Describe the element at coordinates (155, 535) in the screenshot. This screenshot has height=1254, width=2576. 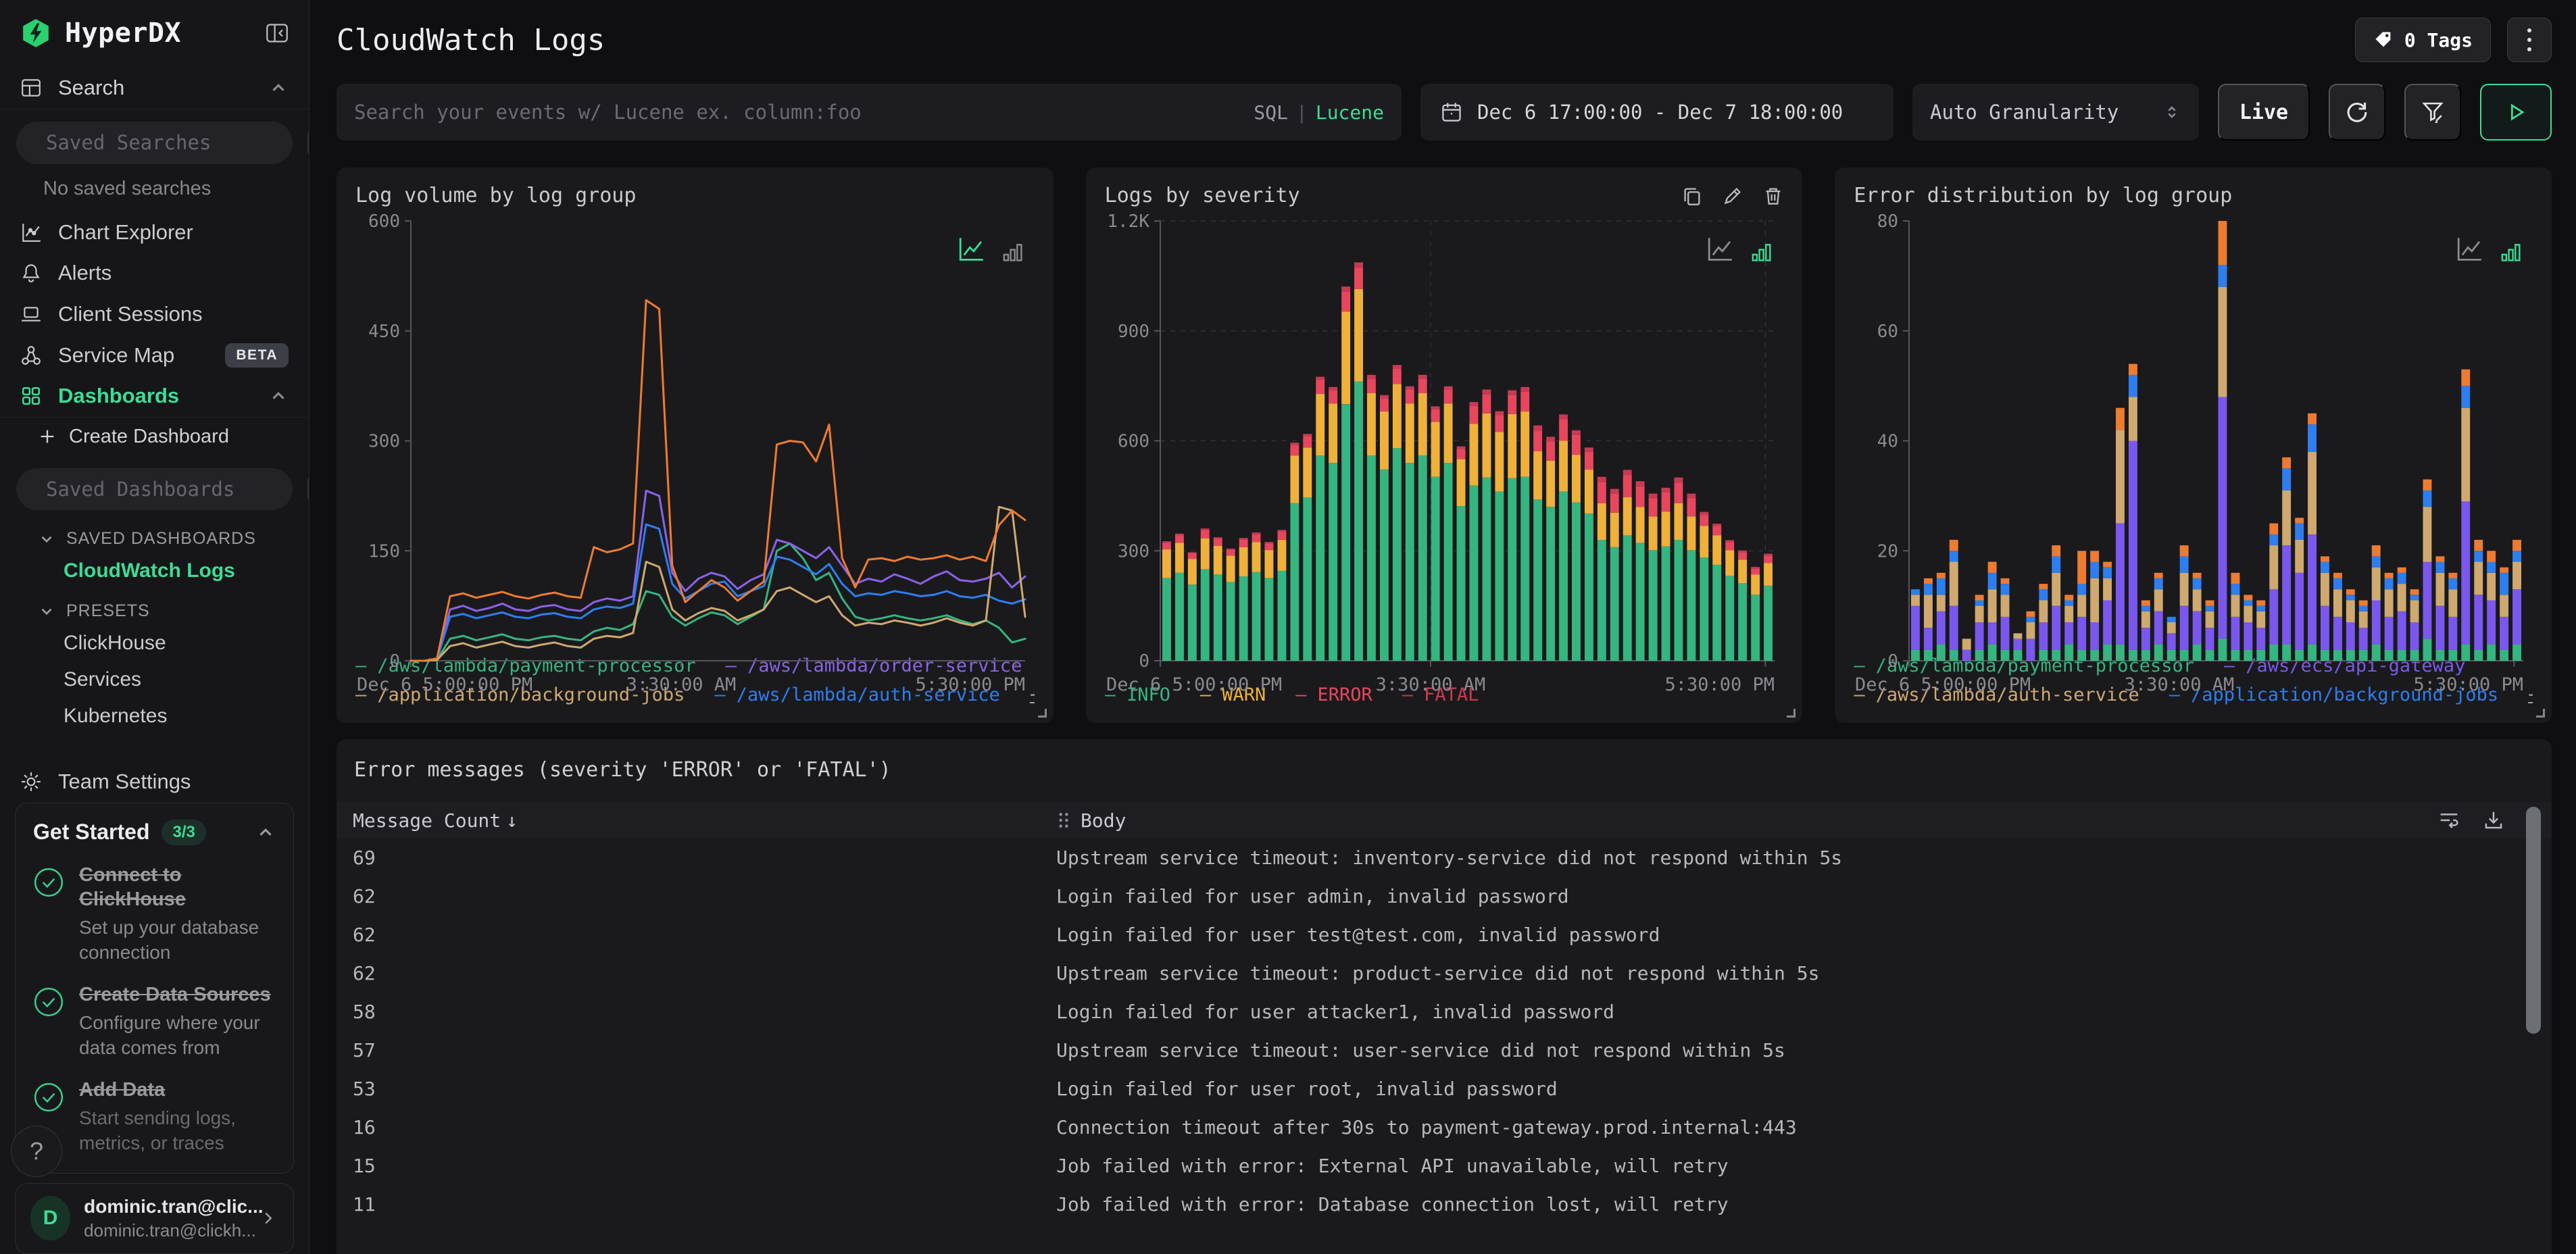
I see `saved-dashboards-heading: SAVED DASHBOARDS` at that location.